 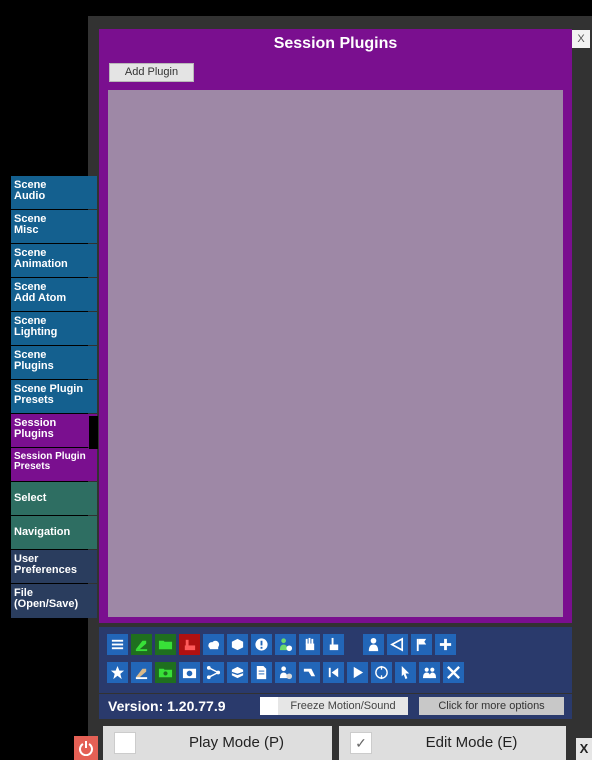 What do you see at coordinates (165, 644) in the screenshot?
I see `folder-icon` at bounding box center [165, 644].